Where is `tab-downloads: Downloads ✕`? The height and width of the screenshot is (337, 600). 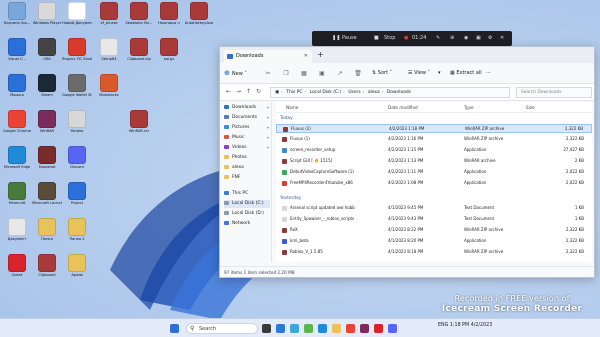 tab-downloads: Downloads ✕ is located at coordinates (268, 56).